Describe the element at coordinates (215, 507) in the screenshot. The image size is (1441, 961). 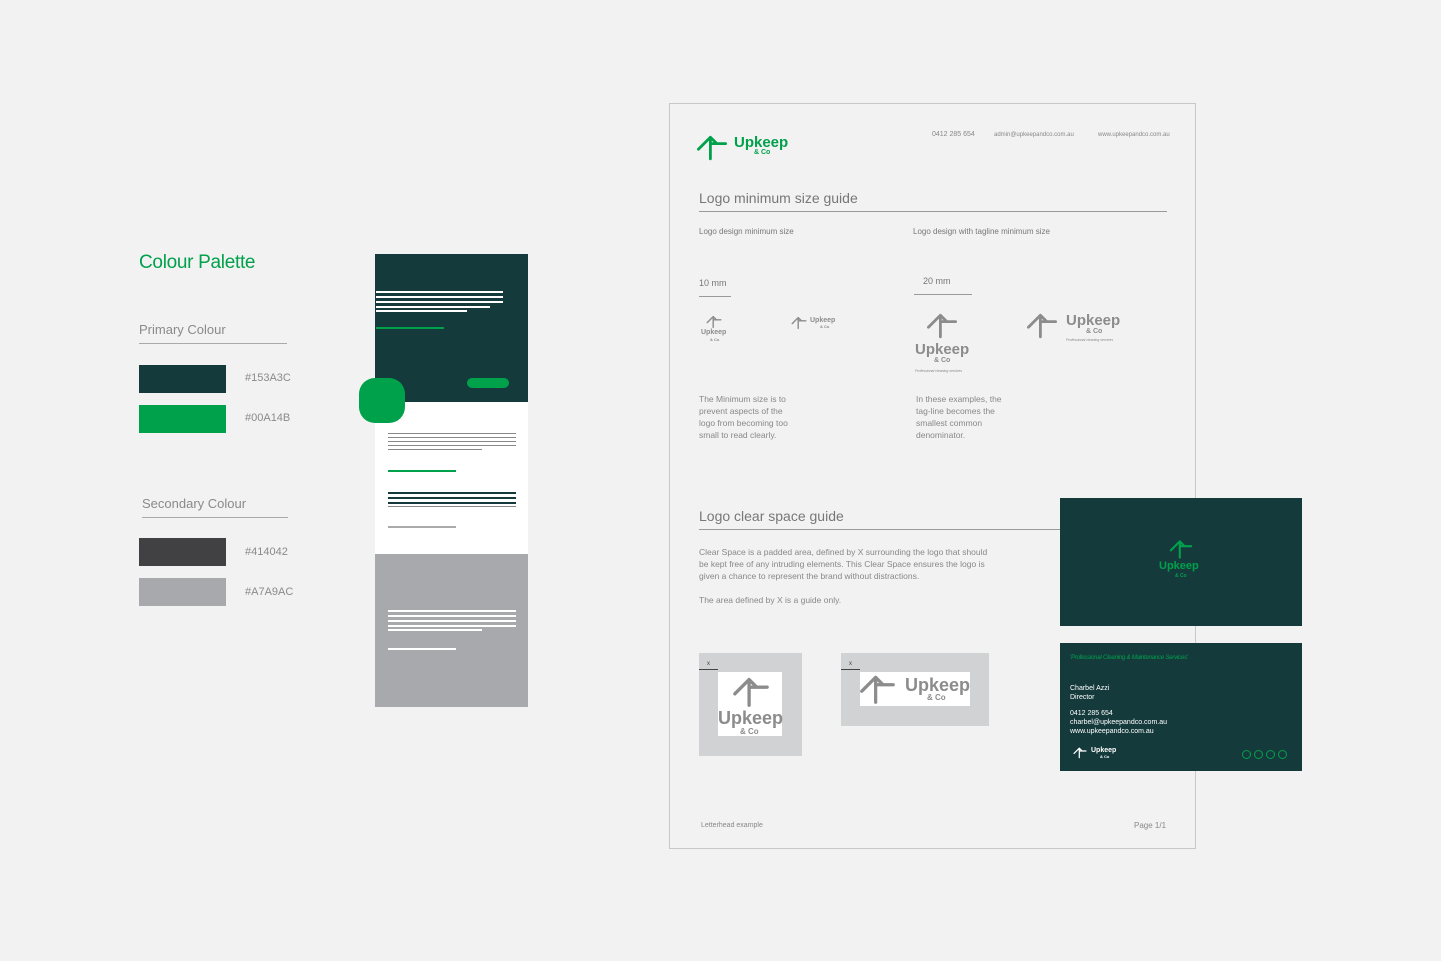
I see `secondary-colour-label: Secondary Colour` at that location.